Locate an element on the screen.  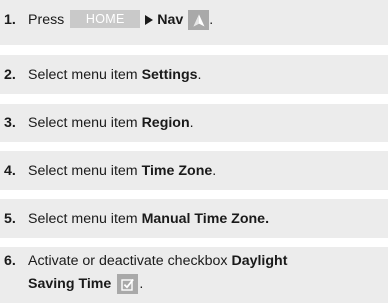
menu-item-name: Manual Time Zone. is located at coordinates (205, 219).